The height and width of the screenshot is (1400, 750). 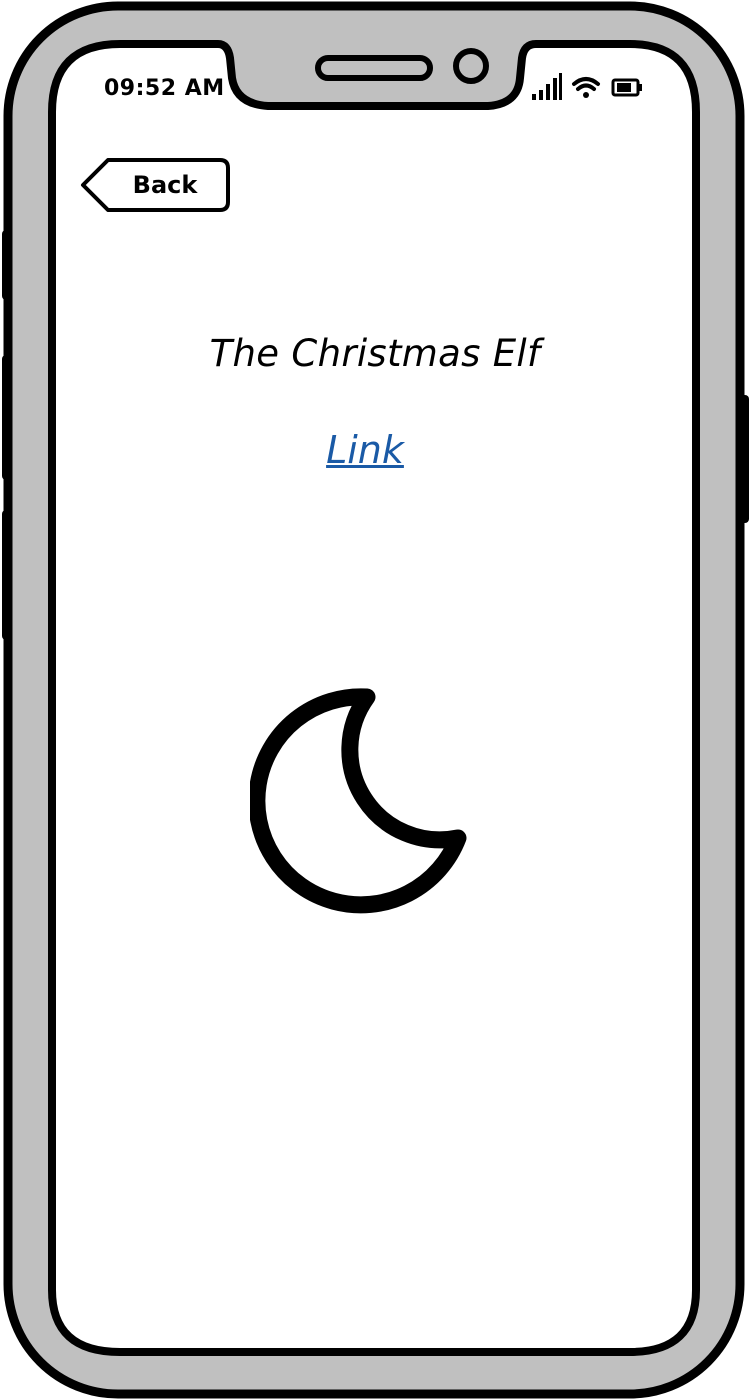 I want to click on back-button: Back, so click(x=155, y=185).